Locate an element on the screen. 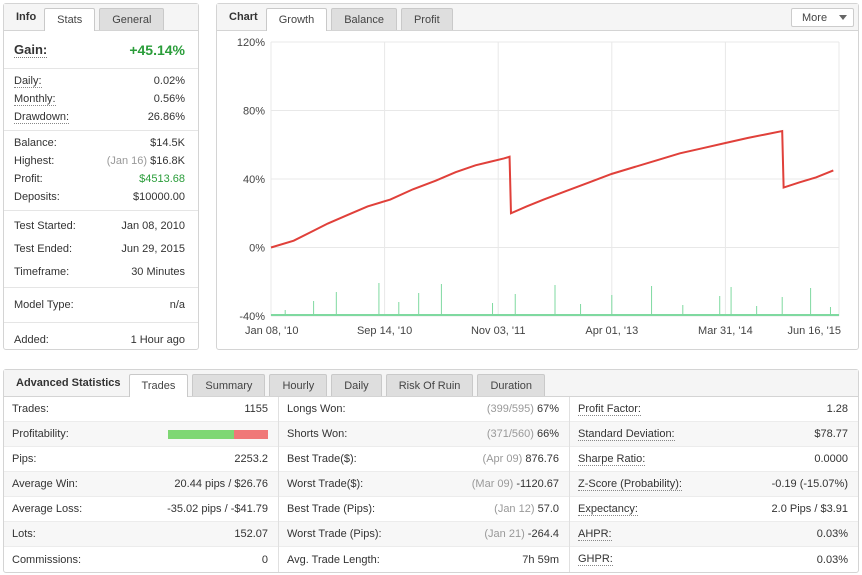 Image resolution: width=862 pixels, height=575 pixels. sharpe-ratio-label: Sharpe Ratio: is located at coordinates (612, 459).